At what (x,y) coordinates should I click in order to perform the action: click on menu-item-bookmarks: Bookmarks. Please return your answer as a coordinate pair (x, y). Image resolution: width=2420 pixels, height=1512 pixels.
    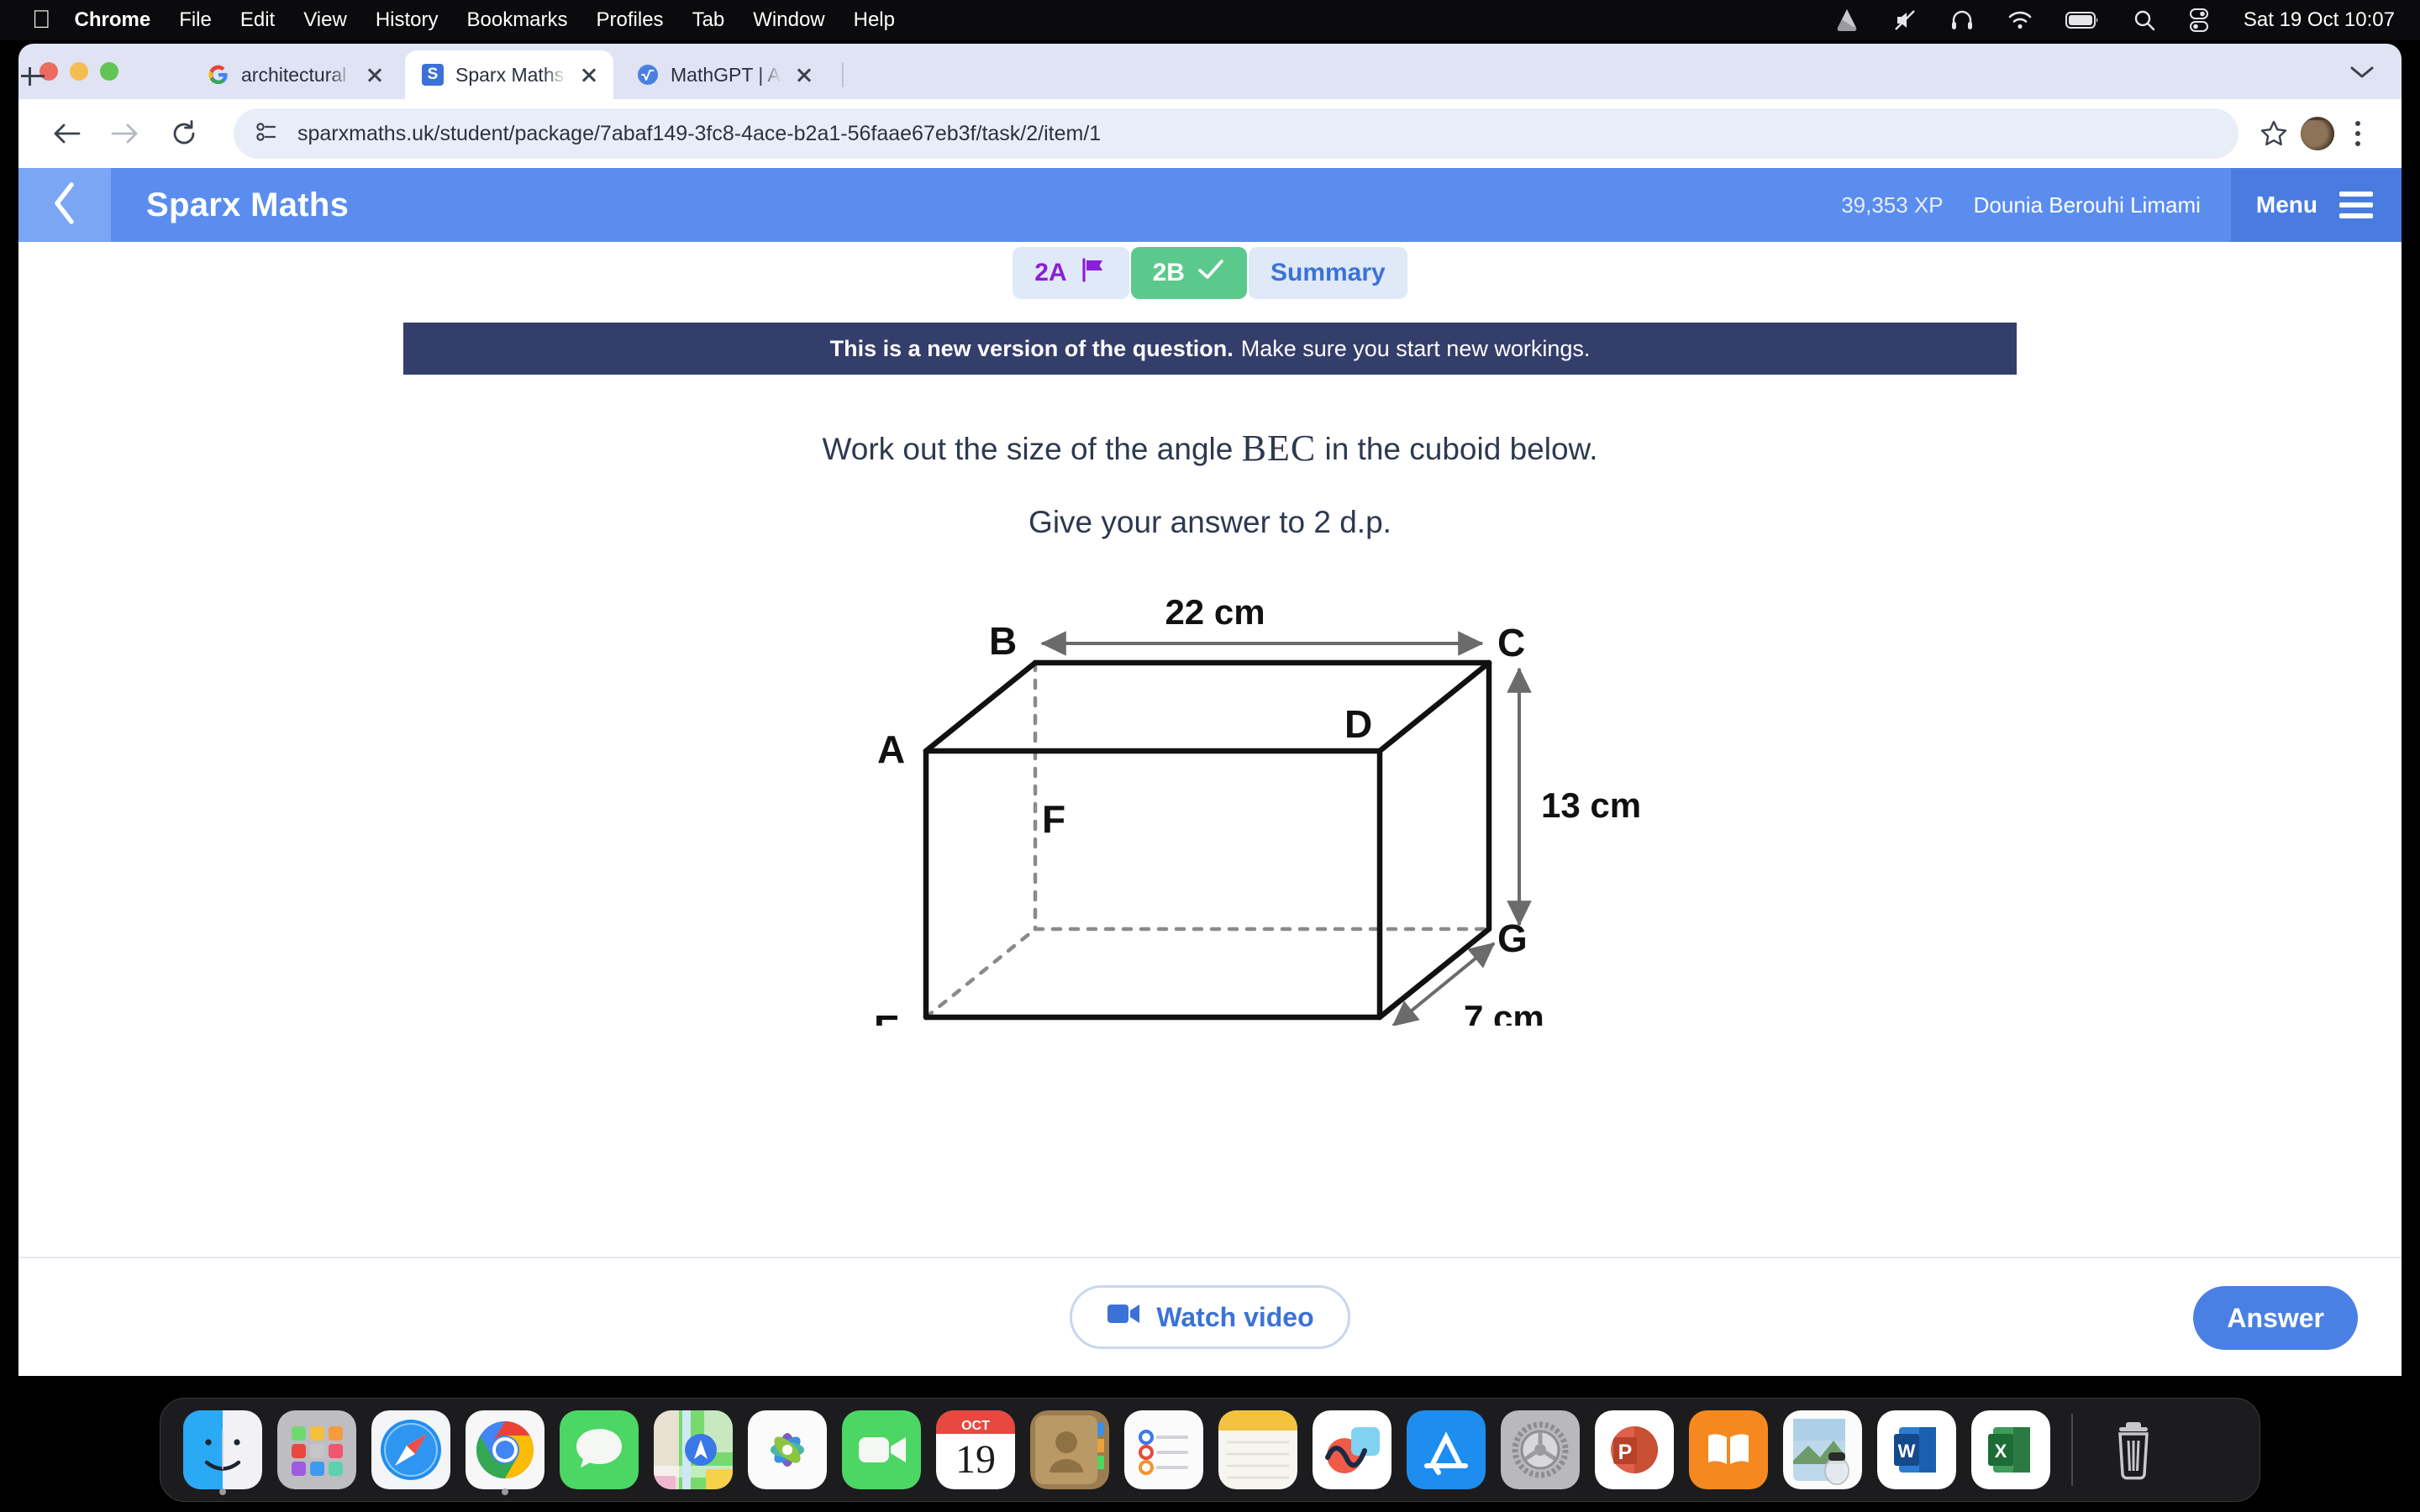
    Looking at the image, I should click on (516, 20).